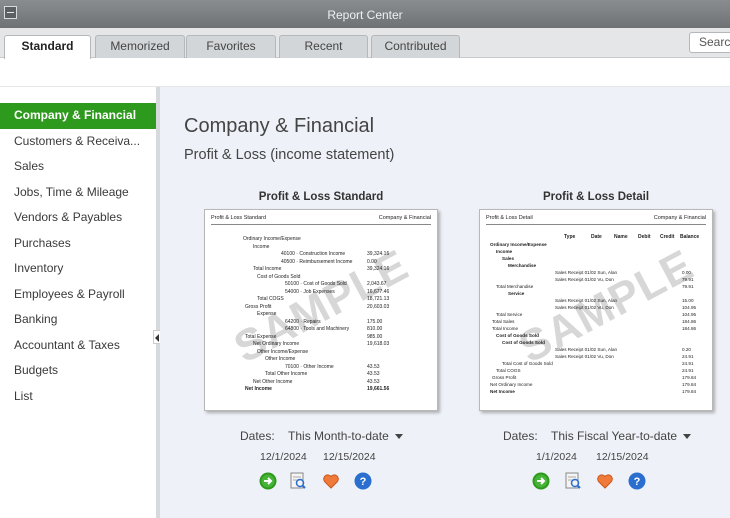 The image size is (730, 518). Describe the element at coordinates (614, 436) in the screenshot. I see `date-range-dropdown: This Fiscal Year-to-date` at that location.